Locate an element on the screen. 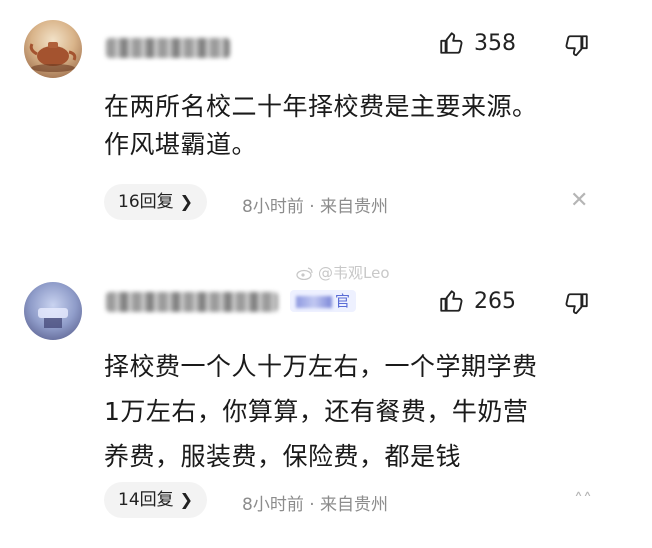 The height and width of the screenshot is (548, 652). comment-text-line: 作风堪霸道。 is located at coordinates (181, 144).